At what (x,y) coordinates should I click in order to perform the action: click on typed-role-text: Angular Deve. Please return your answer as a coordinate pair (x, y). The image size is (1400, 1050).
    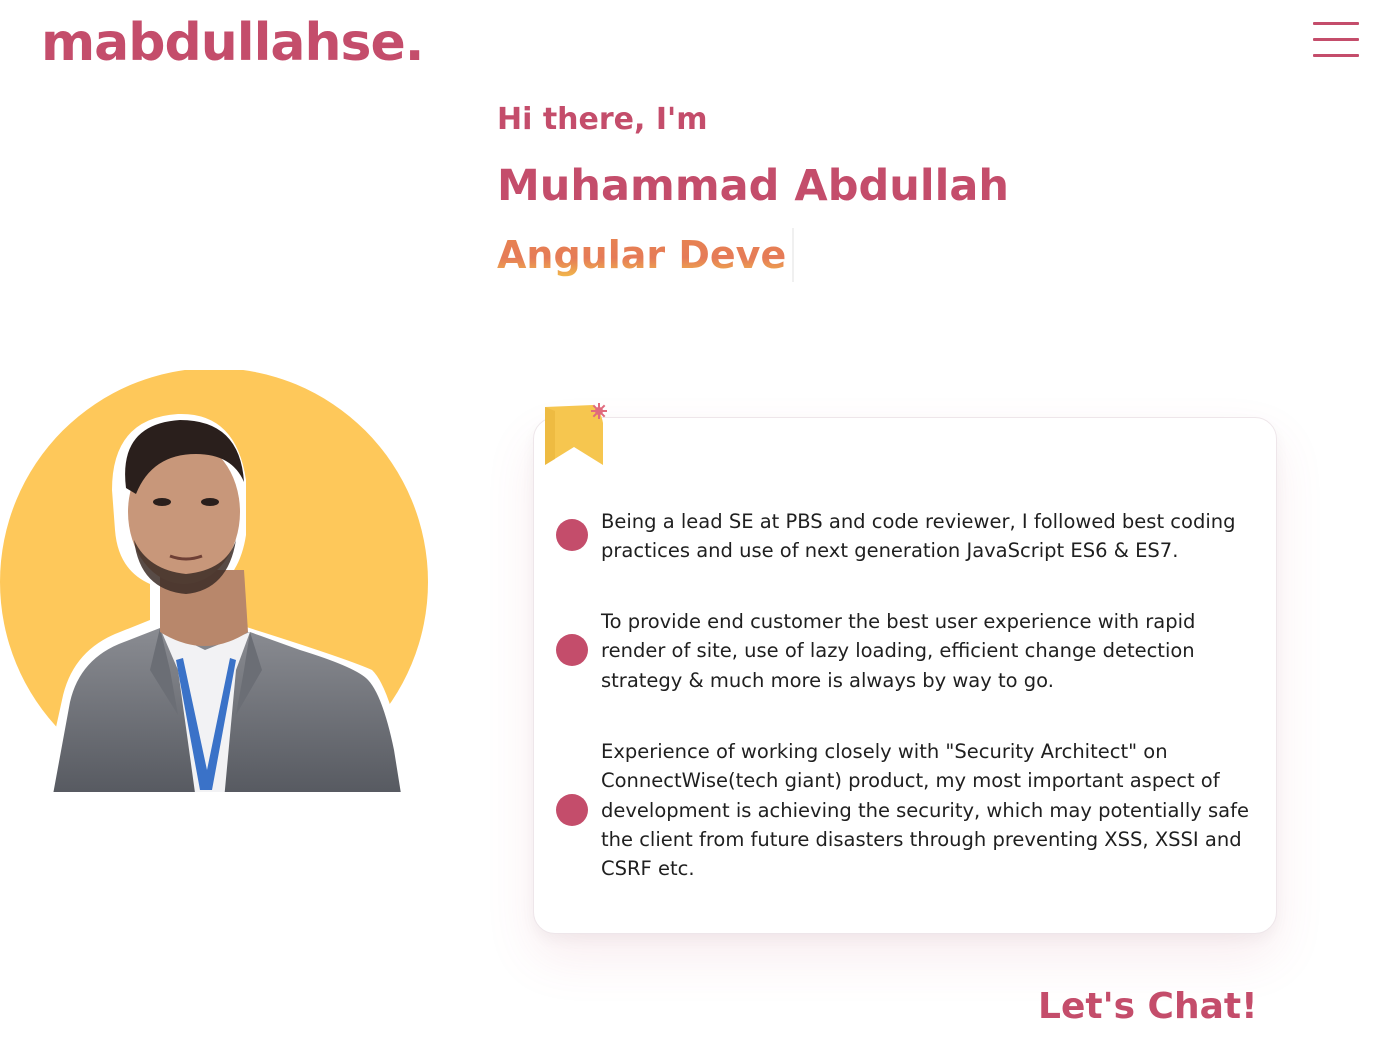
    Looking at the image, I should click on (646, 255).